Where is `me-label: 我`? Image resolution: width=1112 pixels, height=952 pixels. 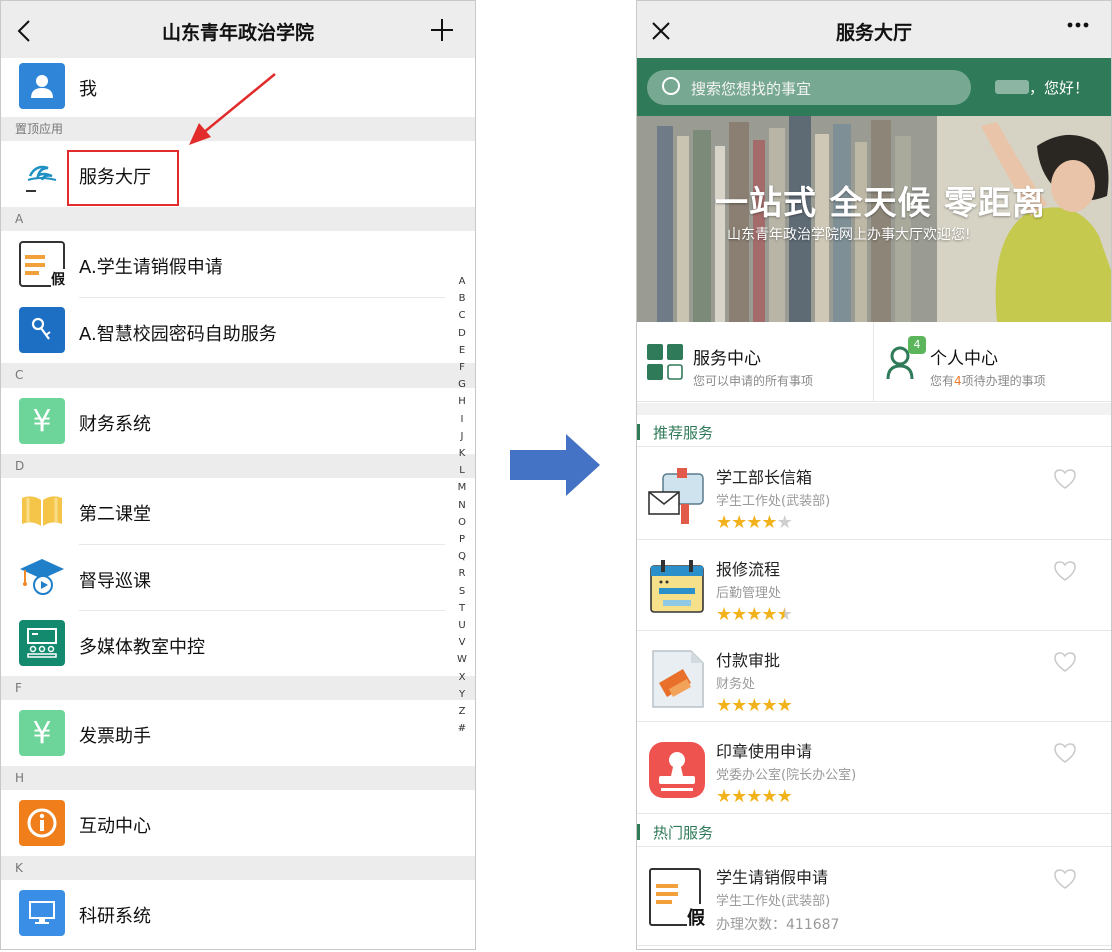 me-label: 我 is located at coordinates (88, 89).